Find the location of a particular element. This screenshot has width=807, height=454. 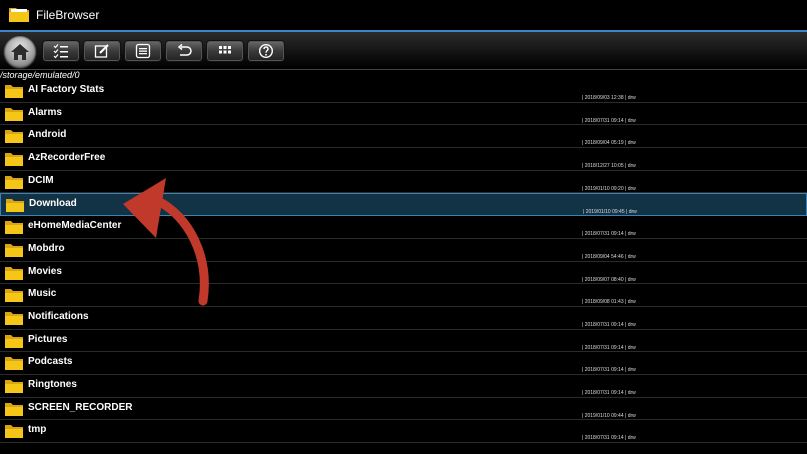

toolbar is located at coordinates (403, 51).